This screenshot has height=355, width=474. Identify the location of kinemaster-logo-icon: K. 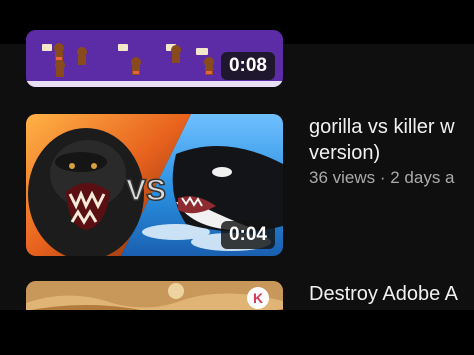
(258, 298).